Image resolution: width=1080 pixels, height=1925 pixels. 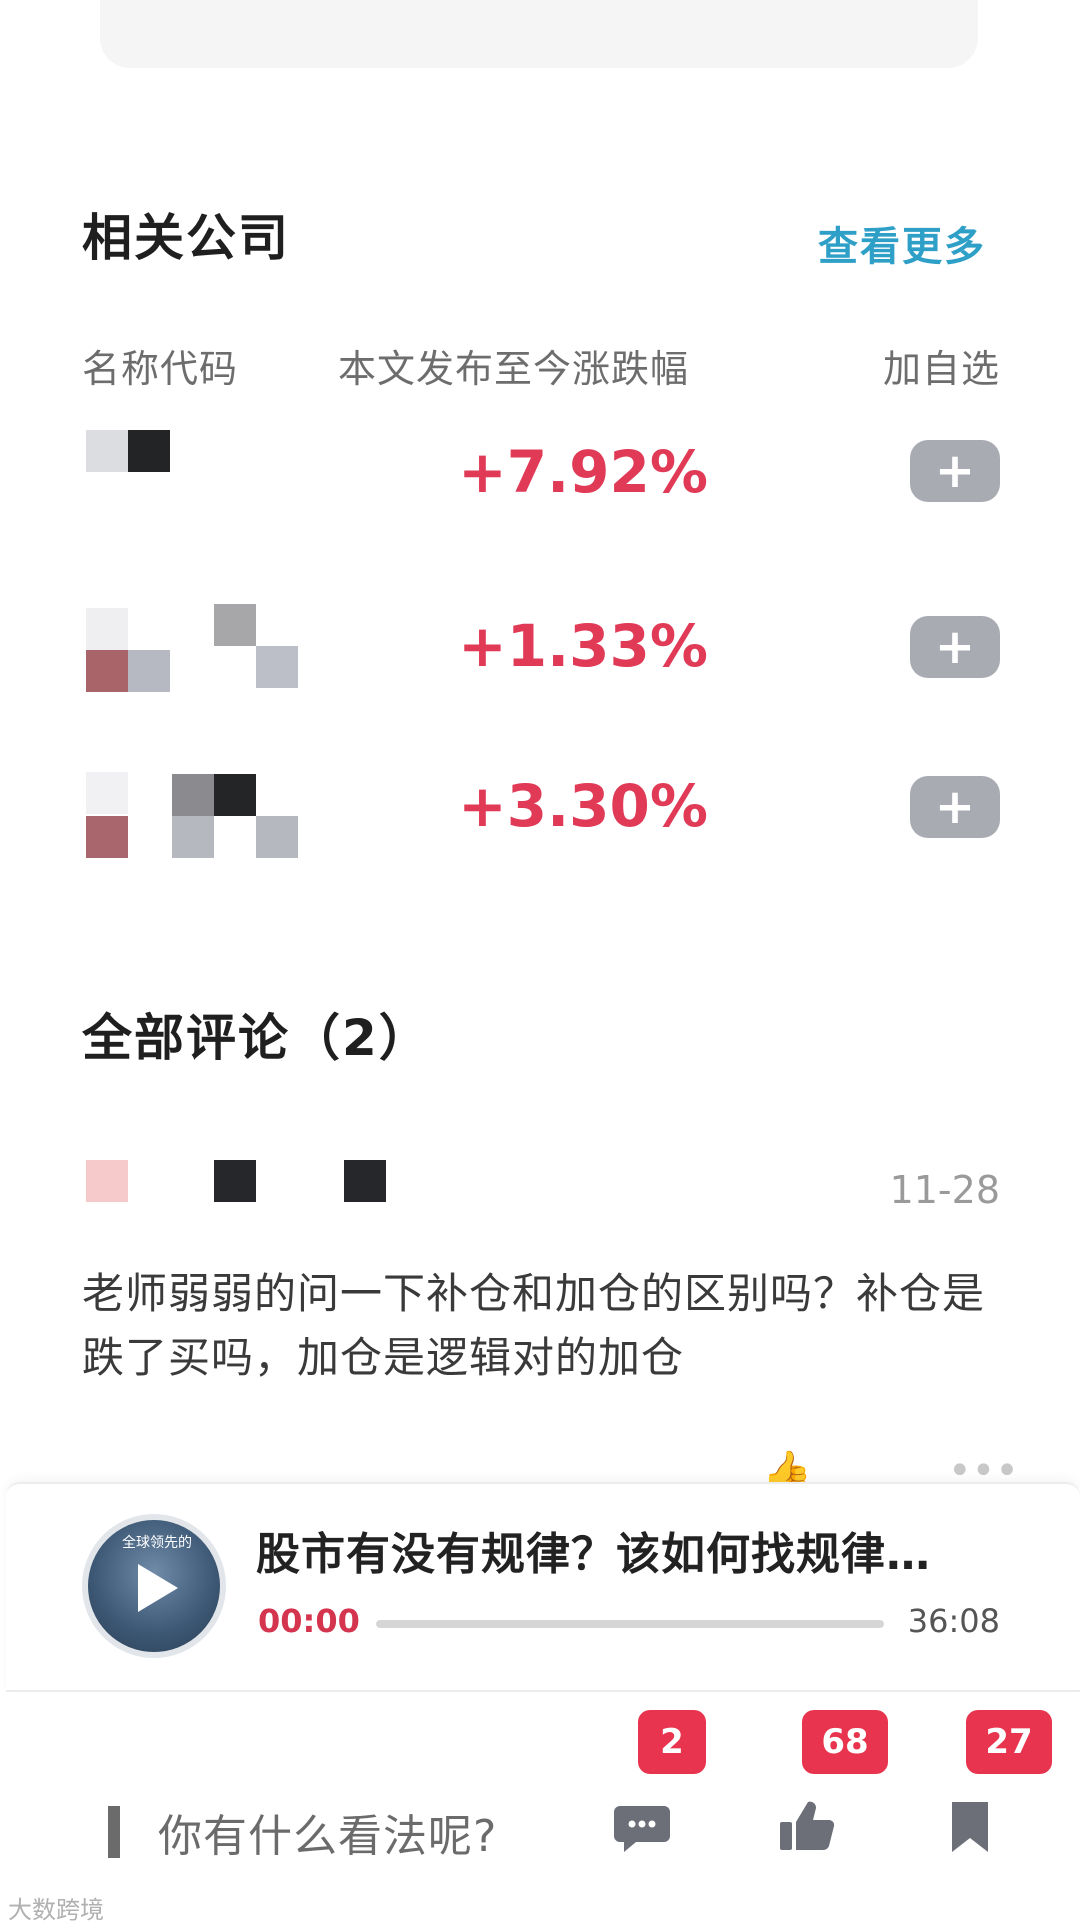 I want to click on stock-row: +3.30% +, so click(x=540, y=812).